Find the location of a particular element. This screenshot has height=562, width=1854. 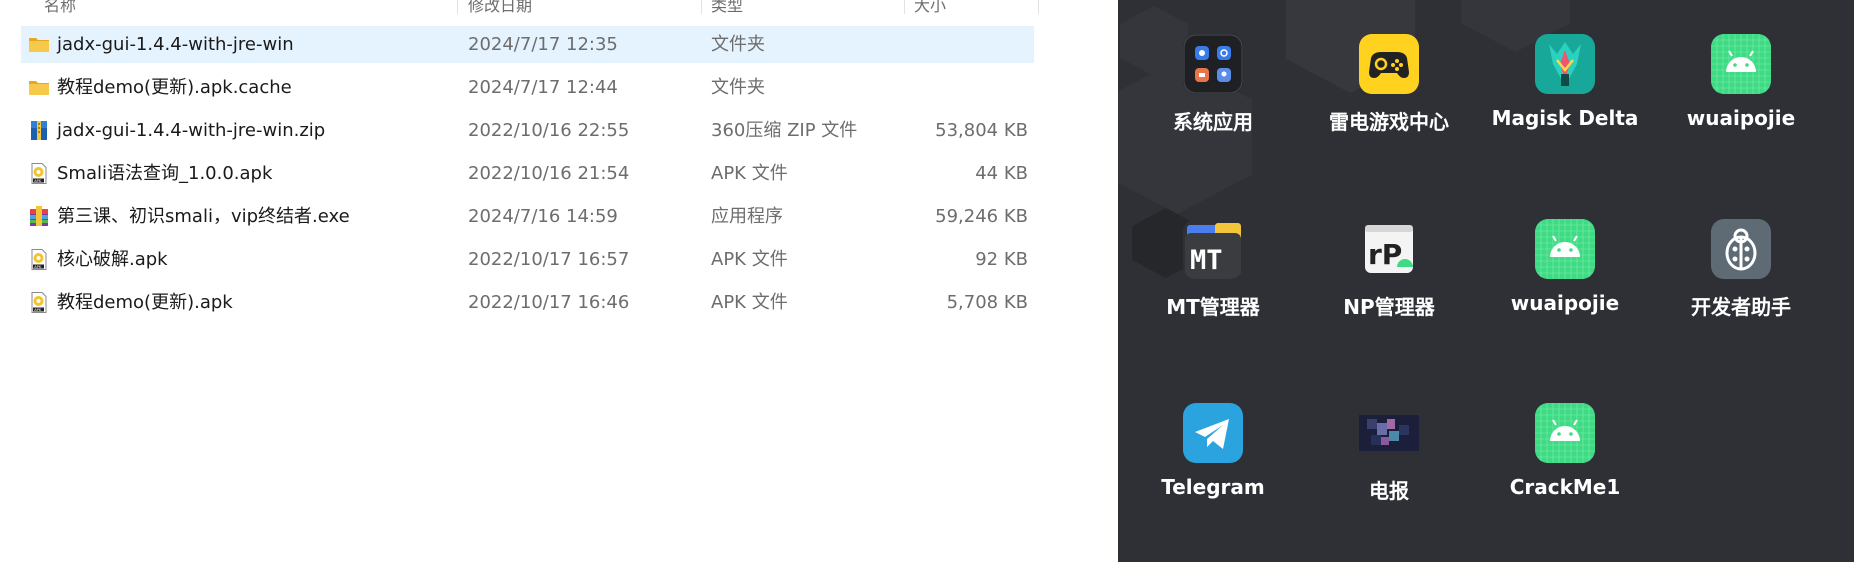

app-shortcut: 电报 is located at coordinates (1389, 468).